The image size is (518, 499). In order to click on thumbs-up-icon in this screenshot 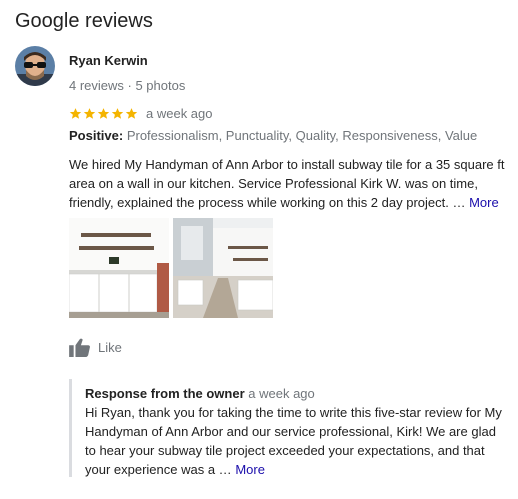, I will do `click(79, 347)`.